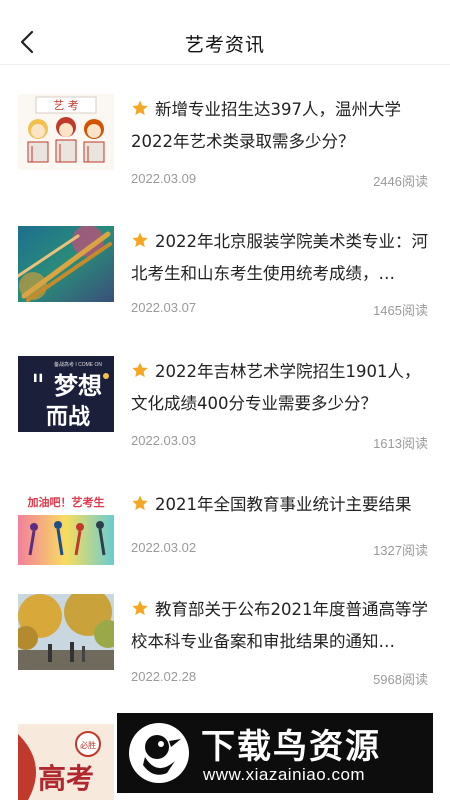 The image size is (450, 800). What do you see at coordinates (164, 178) in the screenshot?
I see `article-date: 2022.03.09` at bounding box center [164, 178].